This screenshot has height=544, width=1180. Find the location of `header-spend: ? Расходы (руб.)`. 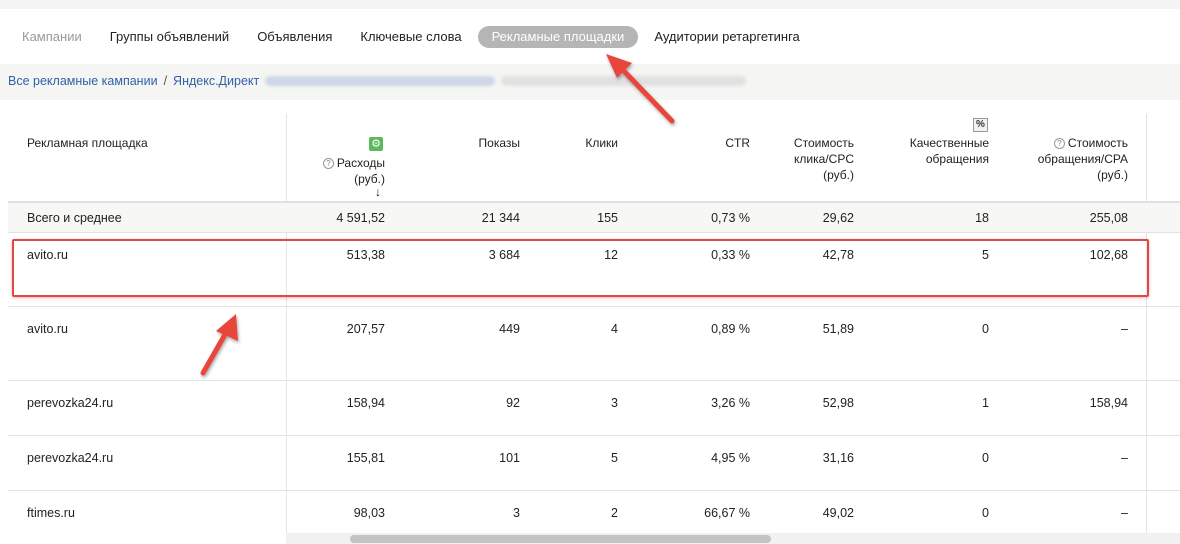

header-spend: ? Расходы (руб.) is located at coordinates (341, 171).